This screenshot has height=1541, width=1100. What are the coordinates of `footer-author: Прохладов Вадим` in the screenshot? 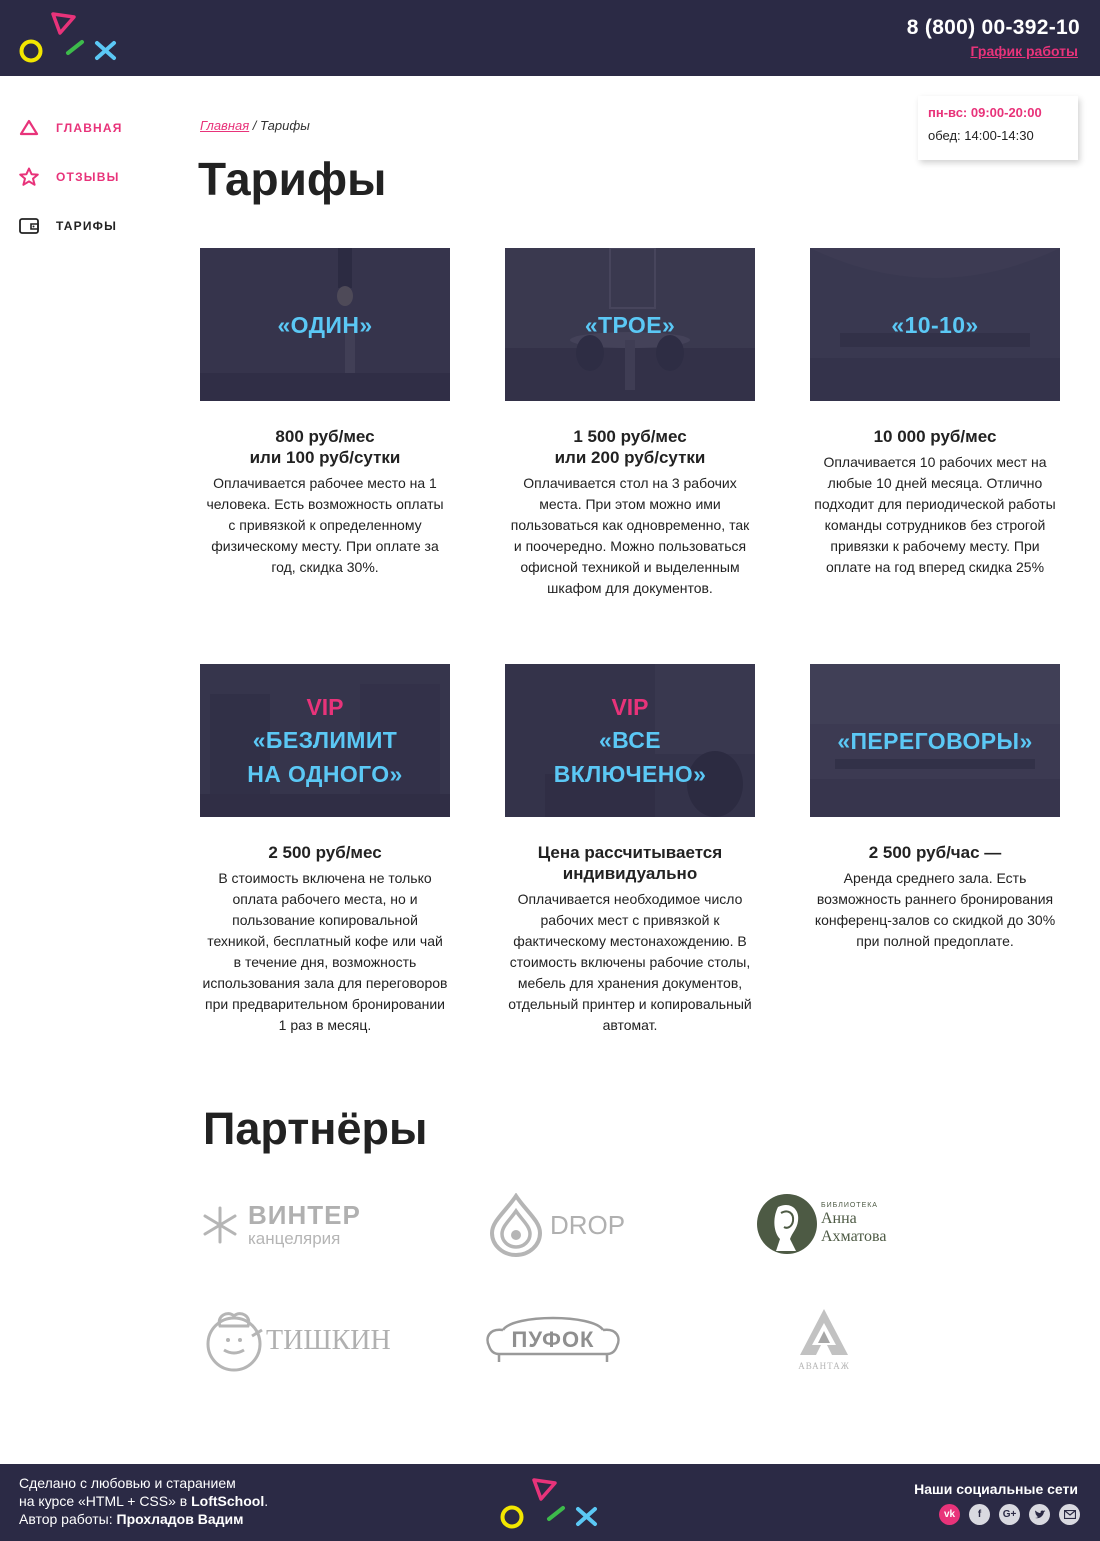 It's located at (180, 1519).